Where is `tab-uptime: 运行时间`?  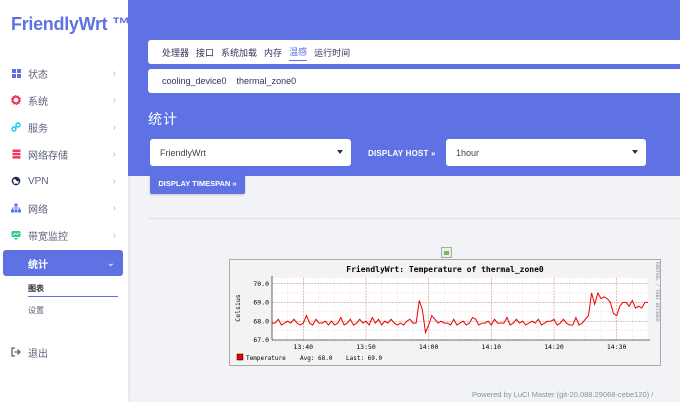 tab-uptime: 运行时间 is located at coordinates (332, 52).